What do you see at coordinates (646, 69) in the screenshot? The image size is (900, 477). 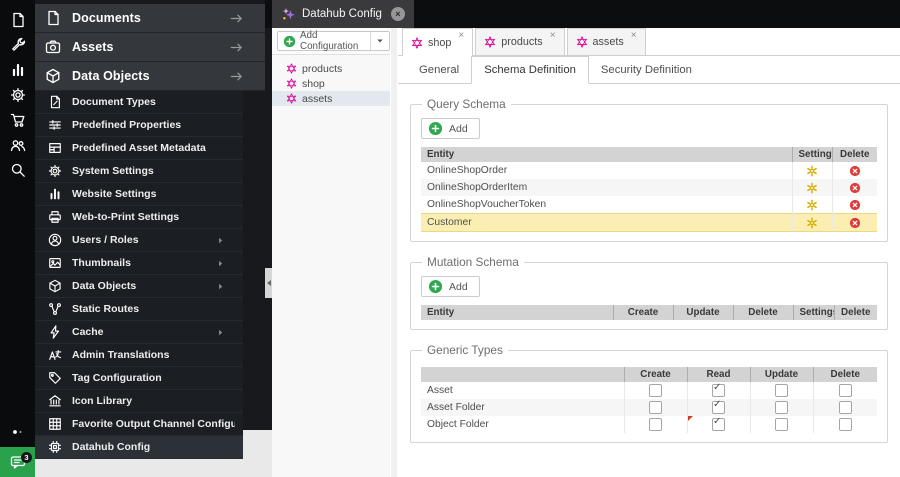 I see `subtab-security-definition: Security Definition` at bounding box center [646, 69].